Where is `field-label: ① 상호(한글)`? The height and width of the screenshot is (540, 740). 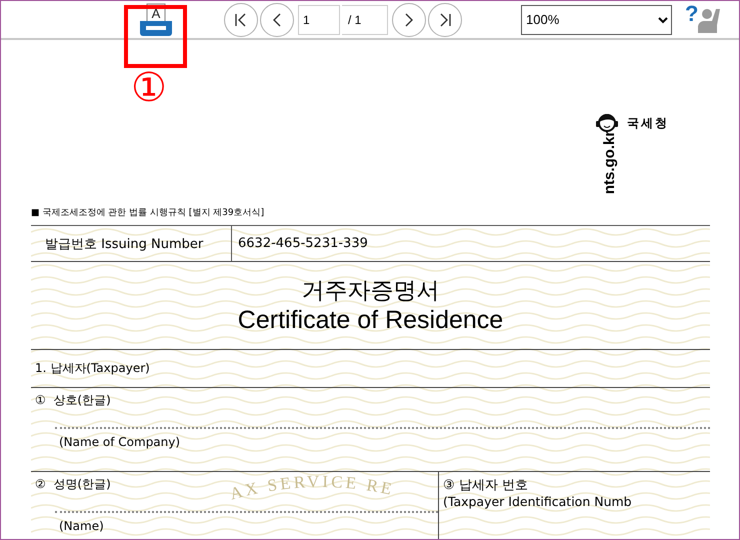
field-label: ① 상호(한글) is located at coordinates (73, 400).